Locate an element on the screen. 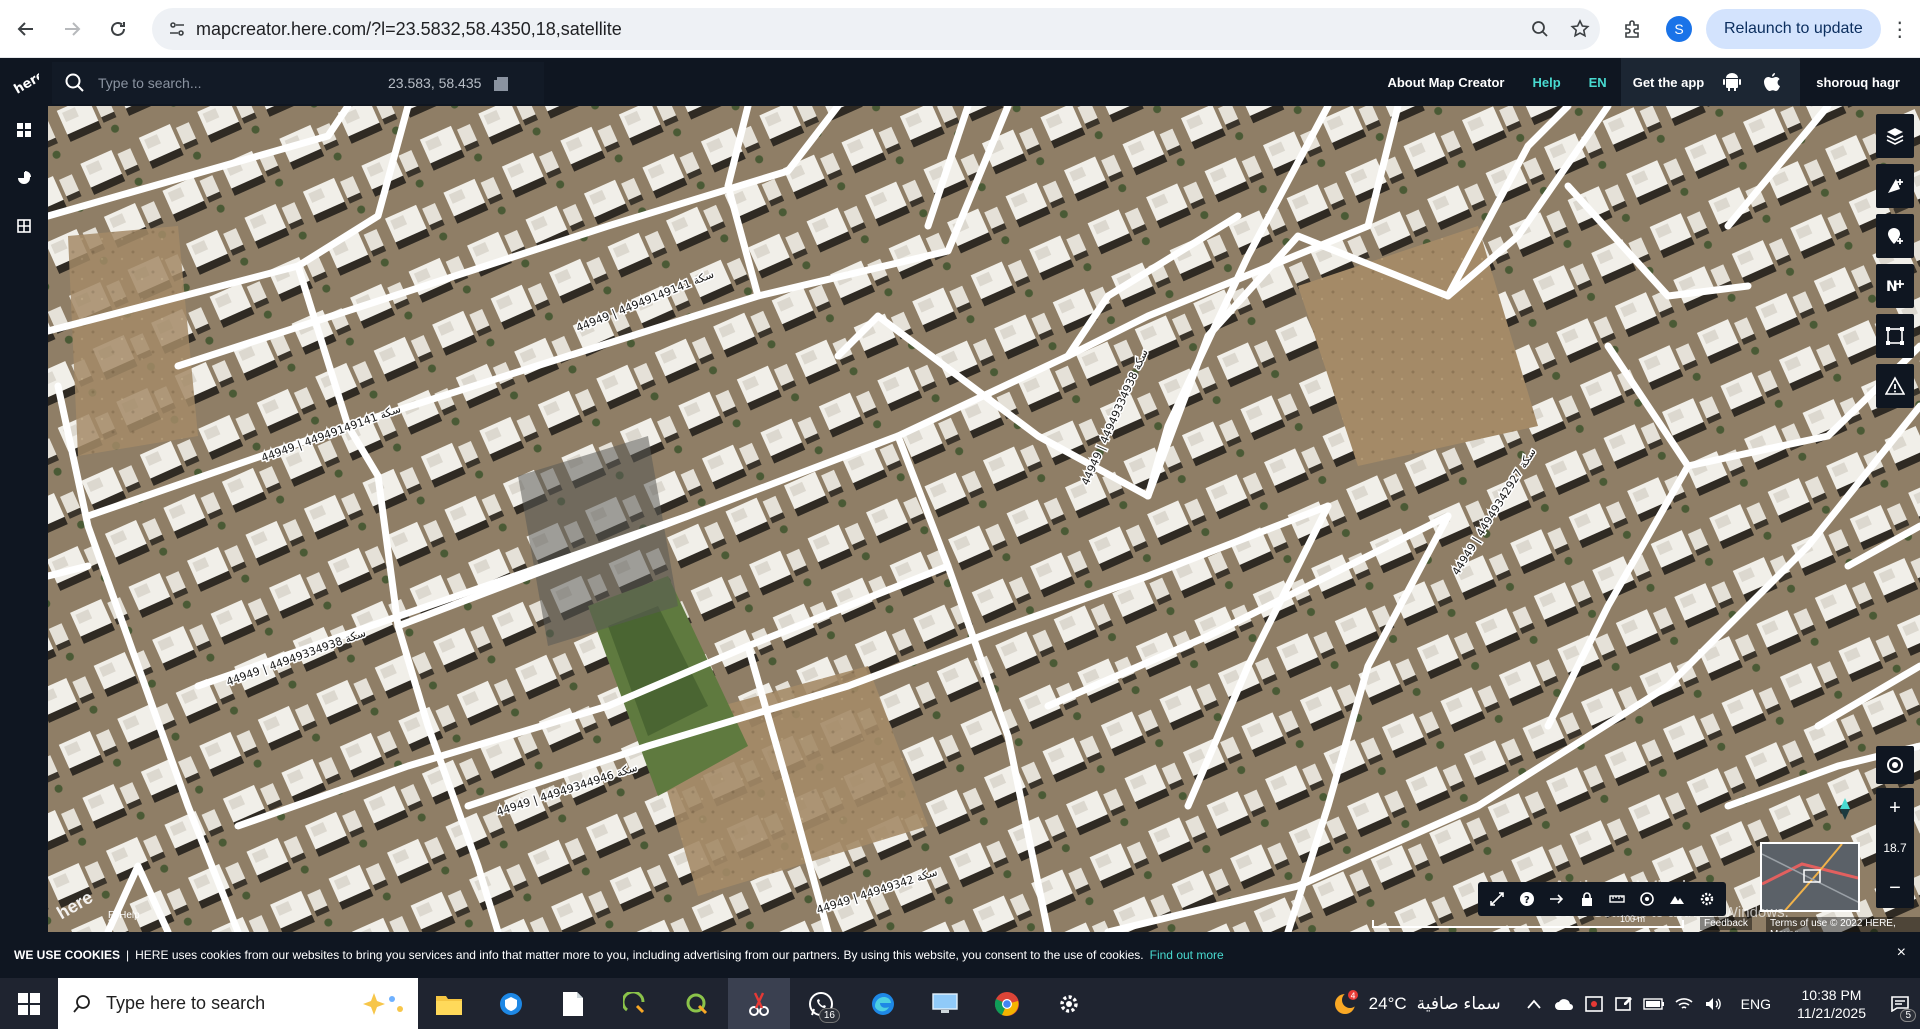 This screenshot has width=1920, height=1029. route-arrow-icon is located at coordinates (1557, 899).